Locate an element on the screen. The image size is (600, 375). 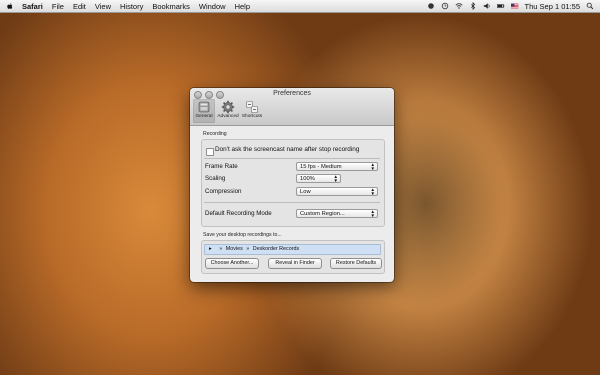
recording-section-label: Recording is located at coordinates (215, 134).